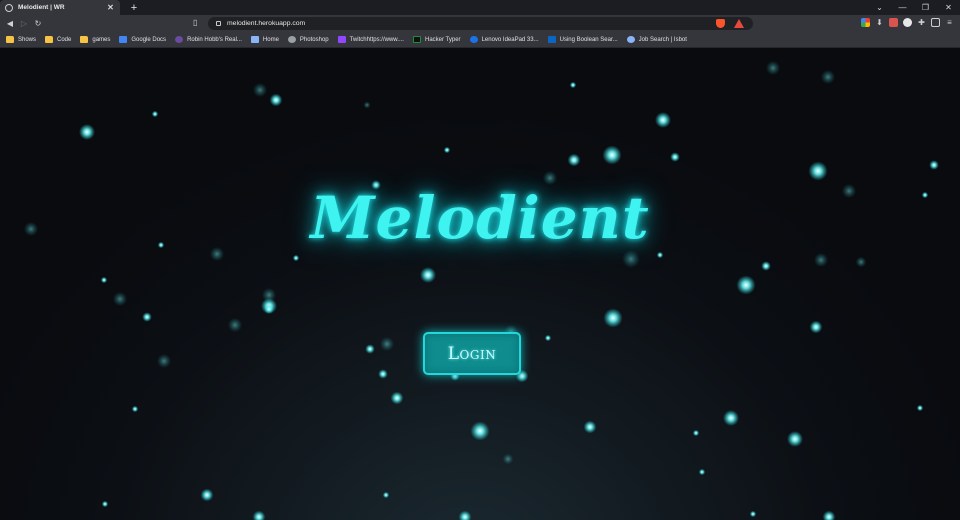 This screenshot has height=520, width=960. I want to click on terminal-icon, so click(416, 39).